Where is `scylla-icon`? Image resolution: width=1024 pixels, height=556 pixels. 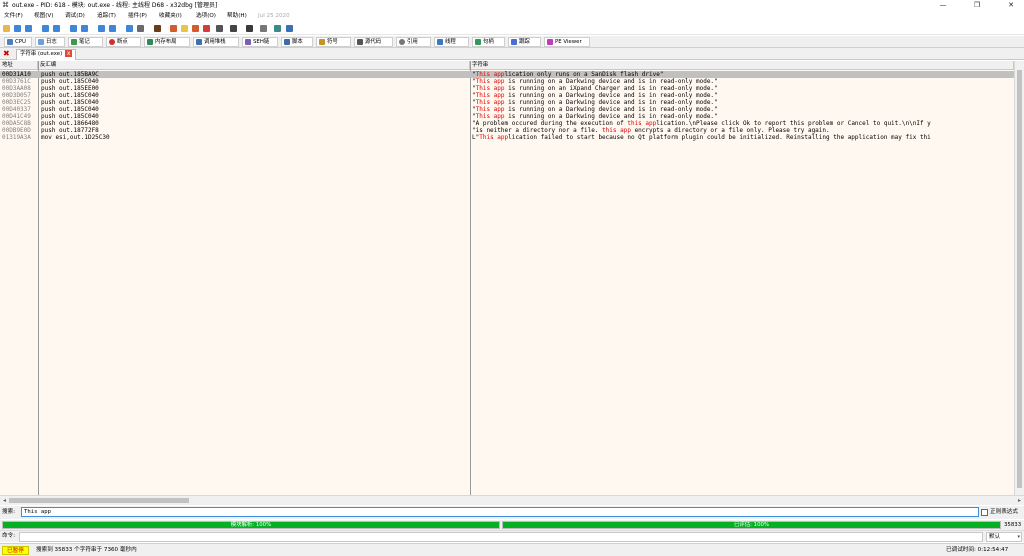
scylla-icon is located at coordinates (157, 28).